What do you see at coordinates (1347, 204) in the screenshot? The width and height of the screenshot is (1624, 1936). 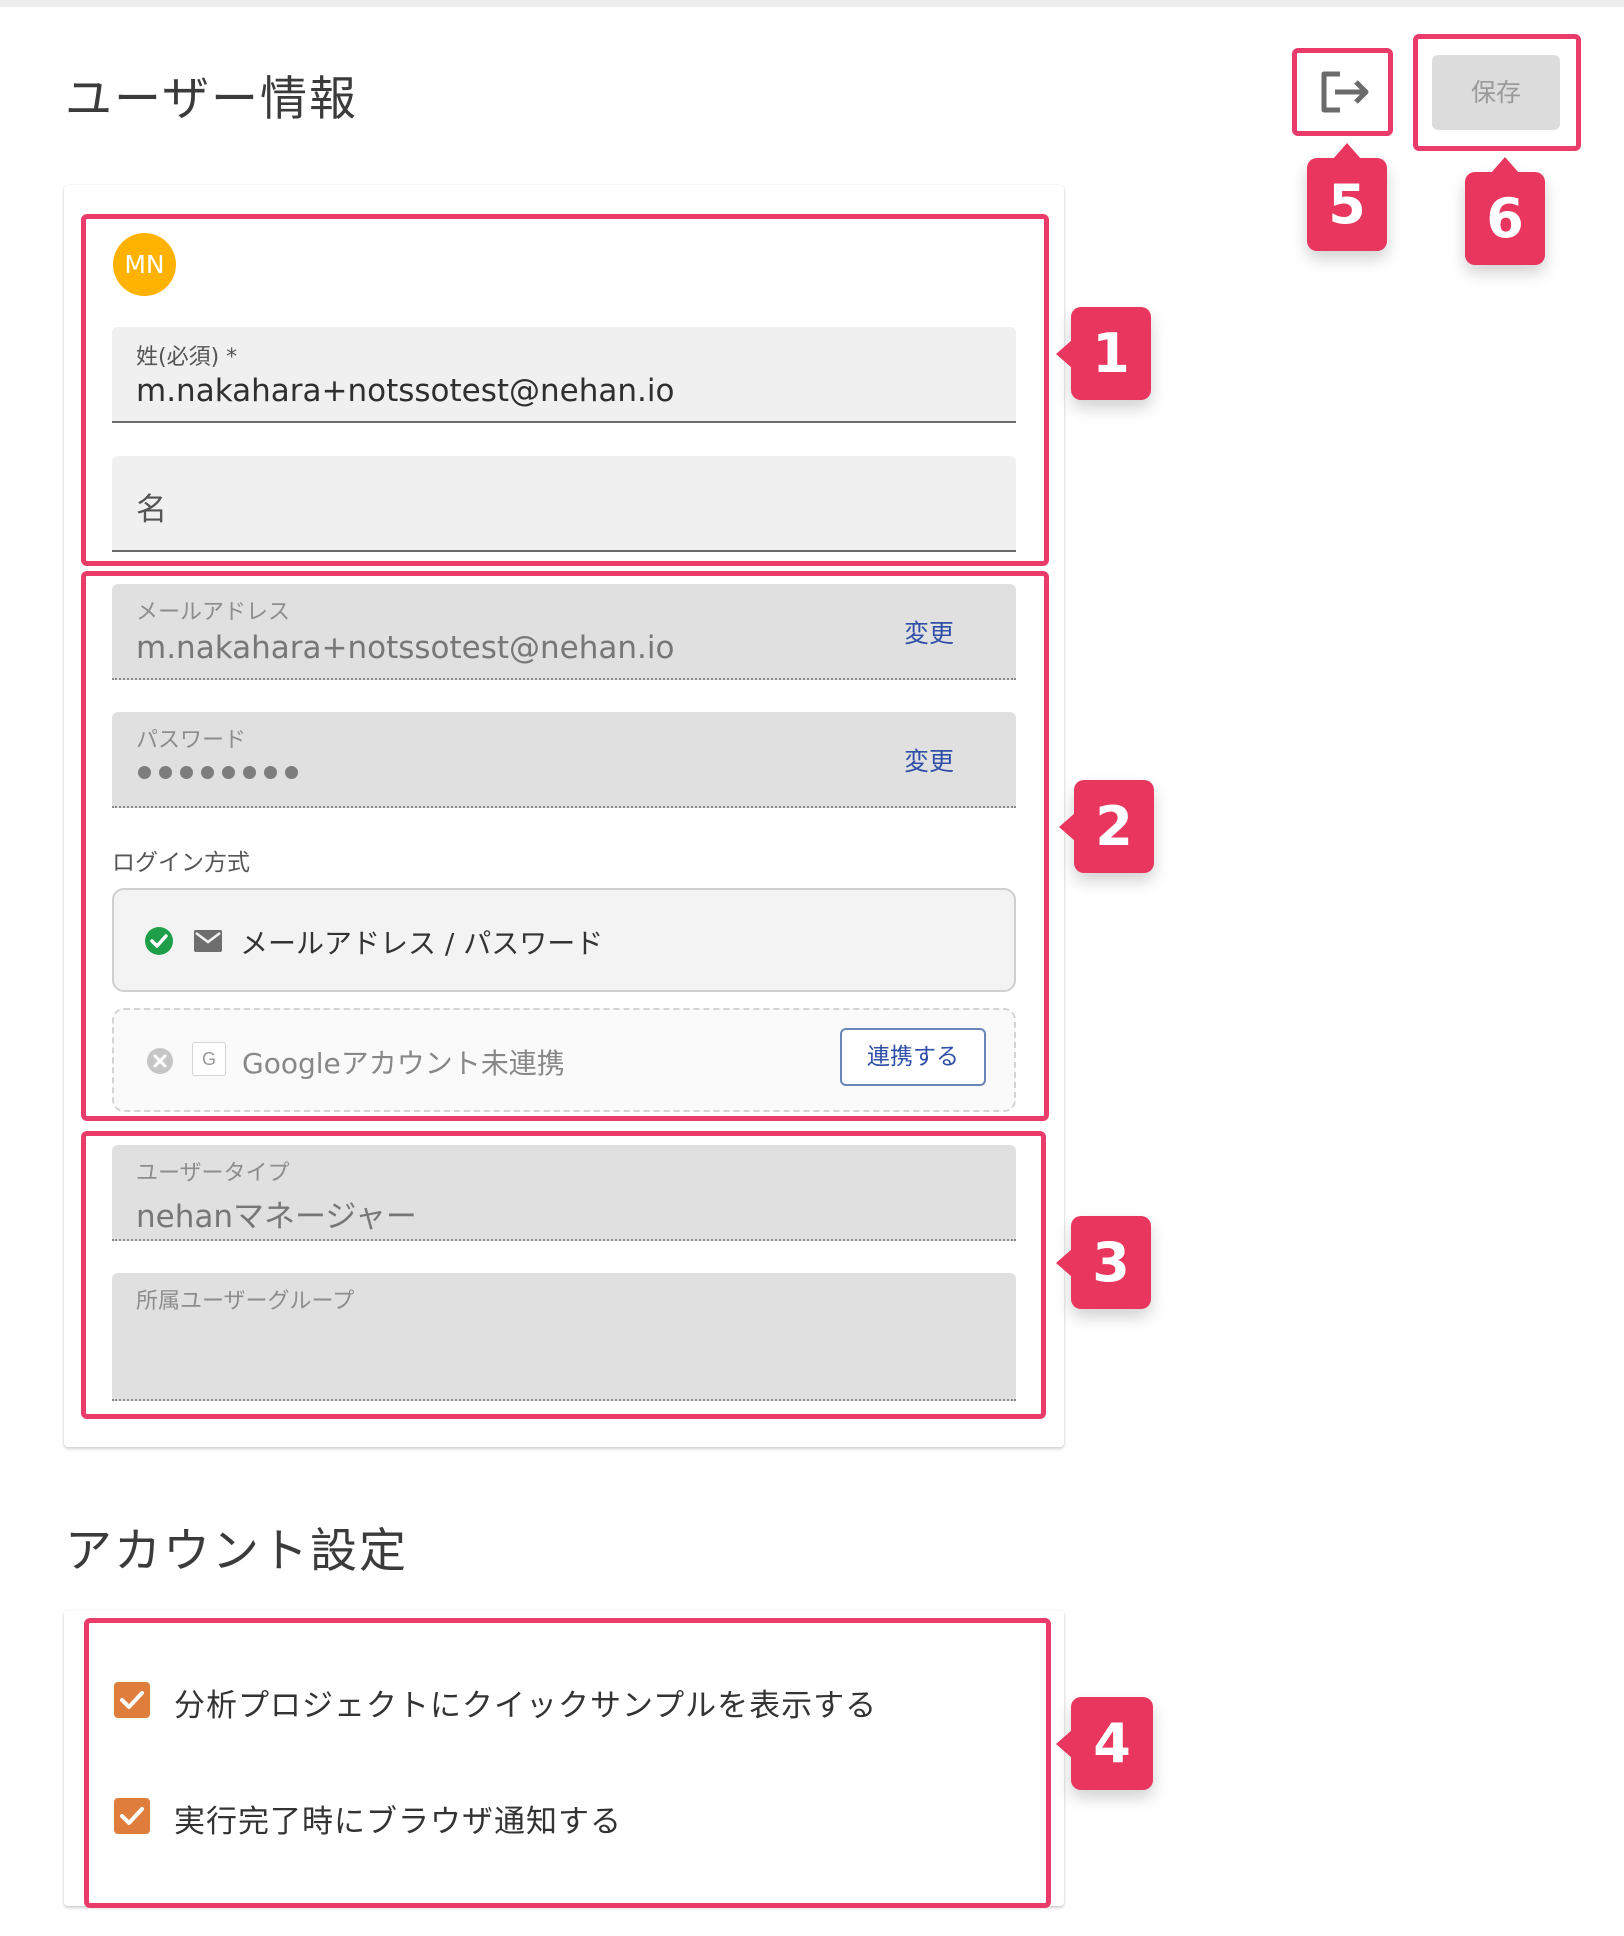 I see `annotation-badge-5: 5` at bounding box center [1347, 204].